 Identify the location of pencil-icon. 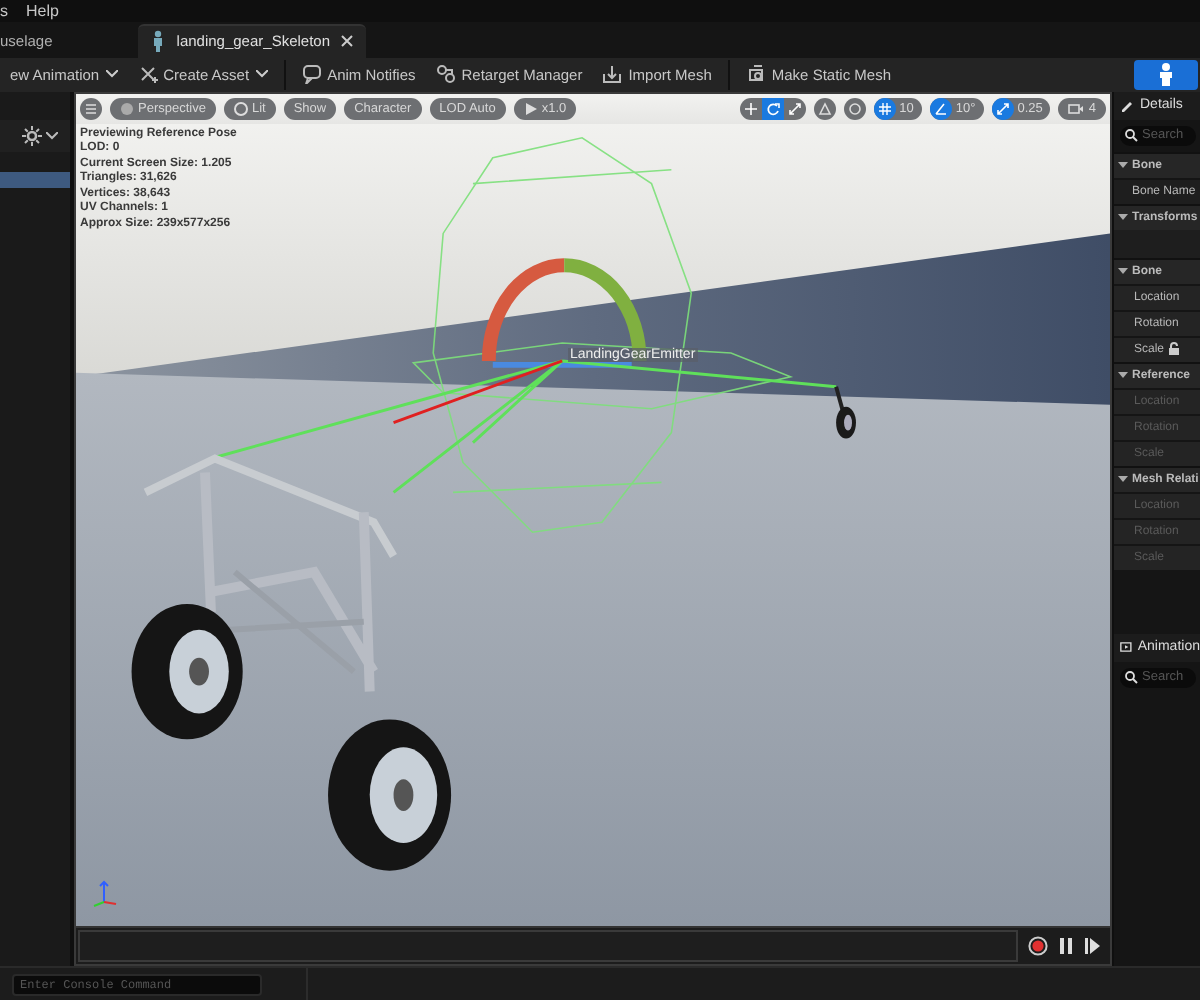
(1127, 105).